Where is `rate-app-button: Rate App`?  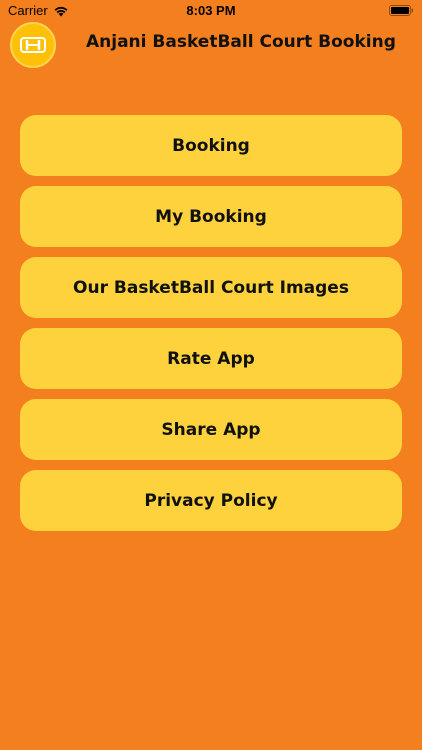
rate-app-button: Rate App is located at coordinates (211, 358).